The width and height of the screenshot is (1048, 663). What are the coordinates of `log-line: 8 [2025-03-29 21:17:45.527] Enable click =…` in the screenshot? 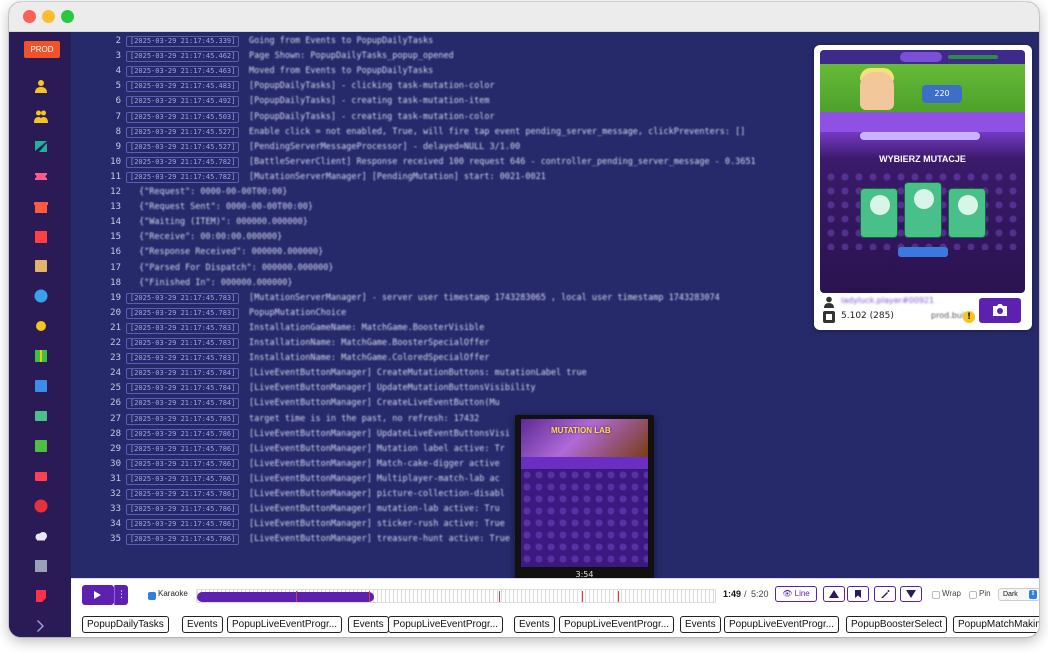 It's located at (440, 132).